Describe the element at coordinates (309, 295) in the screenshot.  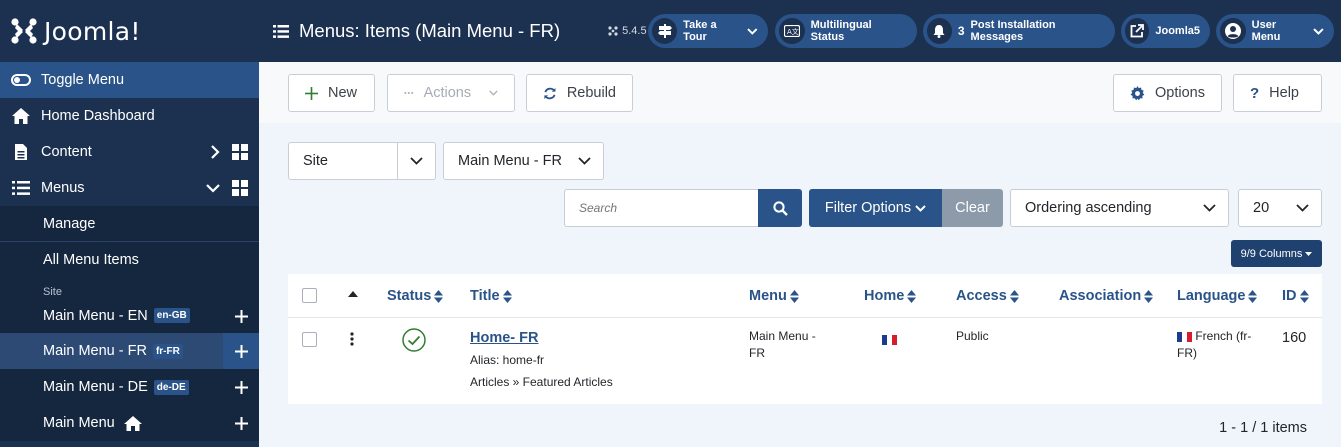
I see `select-all-checkbox` at that location.